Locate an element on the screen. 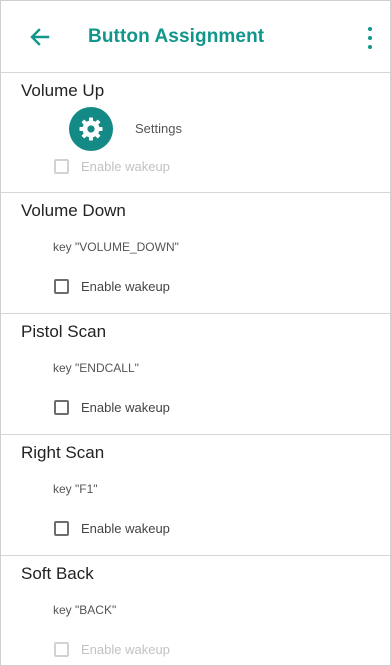 This screenshot has height=666, width=391. key-mapping: key "VOLUME_DOWN" is located at coordinates (116, 247).